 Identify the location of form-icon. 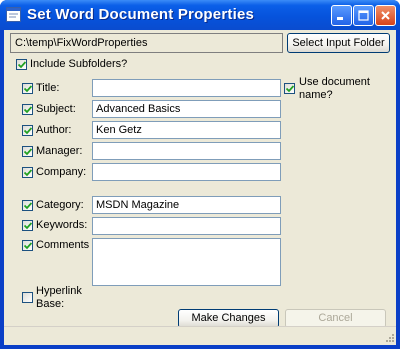
(13, 14).